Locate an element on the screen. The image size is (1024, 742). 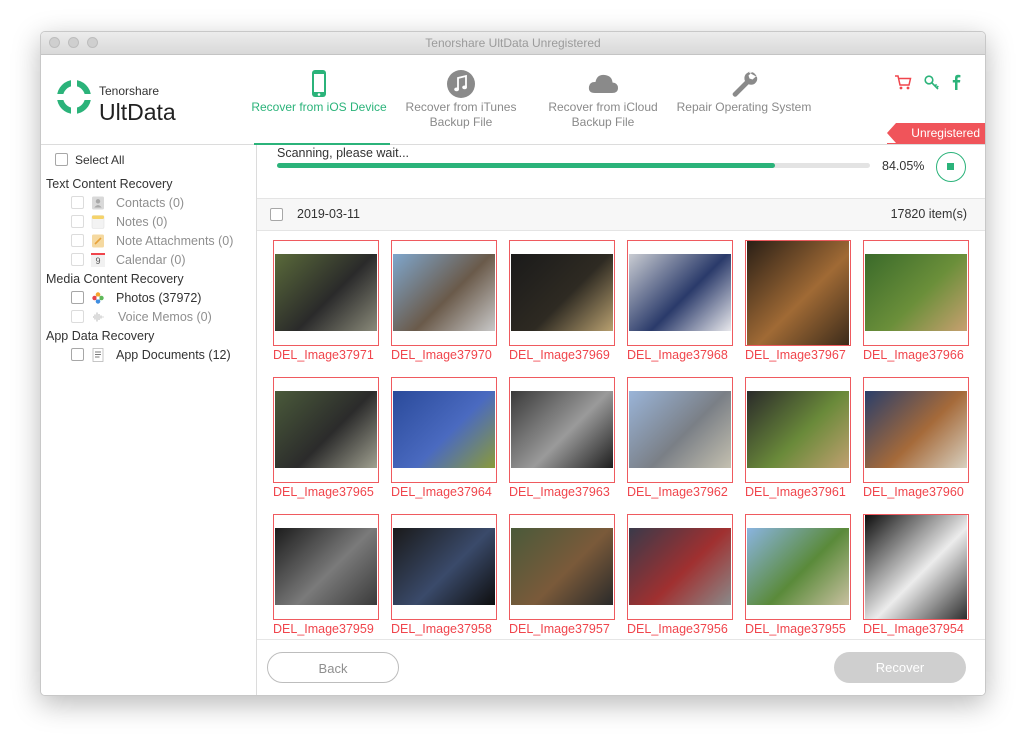
photo-tile: DEL_Image37959 is located at coordinates (326, 576).